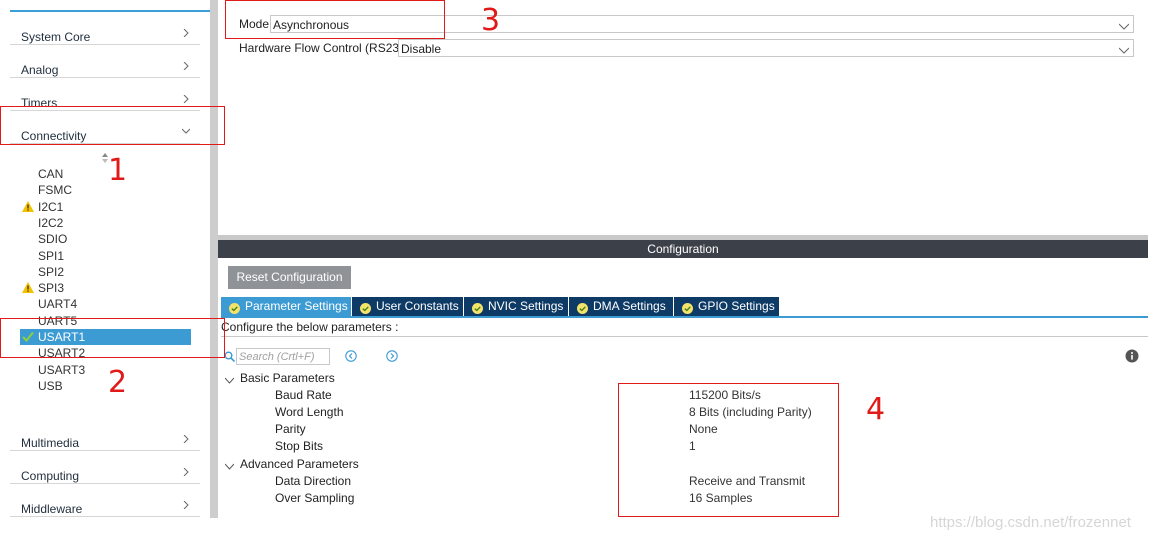  What do you see at coordinates (56, 37) in the screenshot?
I see `category-label: System Core` at bounding box center [56, 37].